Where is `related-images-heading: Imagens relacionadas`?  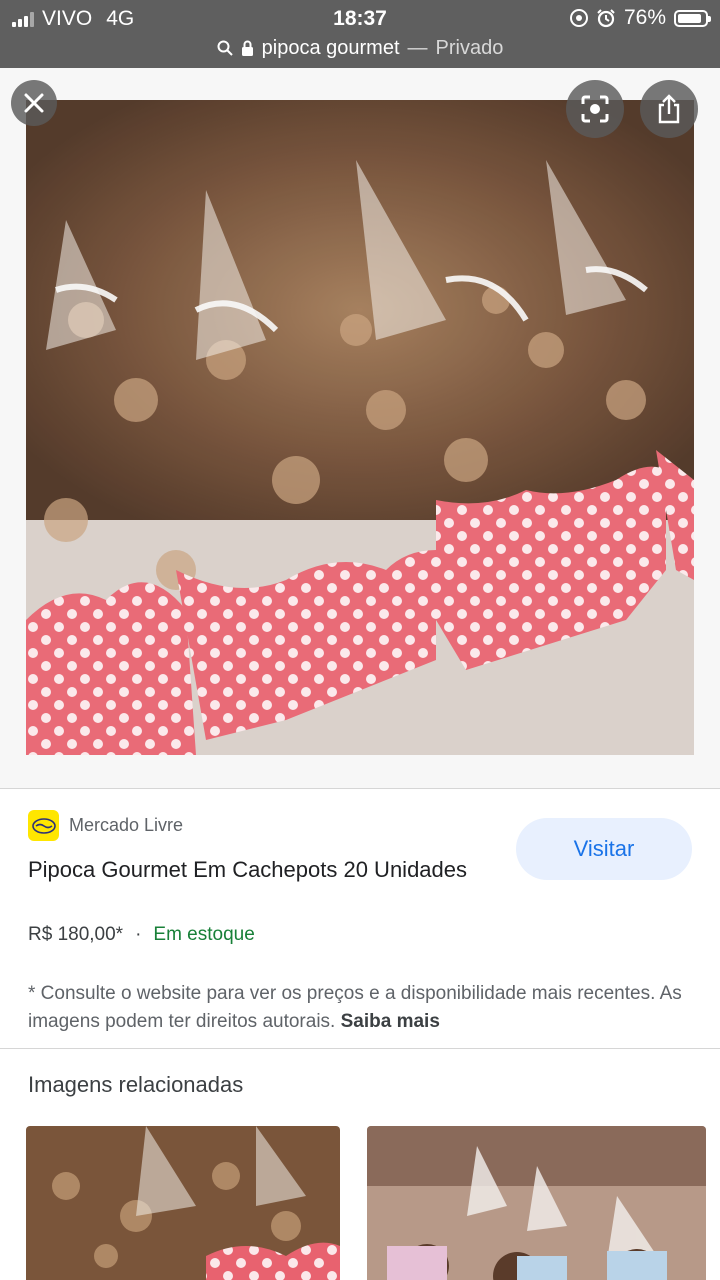
related-images-heading: Imagens relacionadas is located at coordinates (136, 1084).